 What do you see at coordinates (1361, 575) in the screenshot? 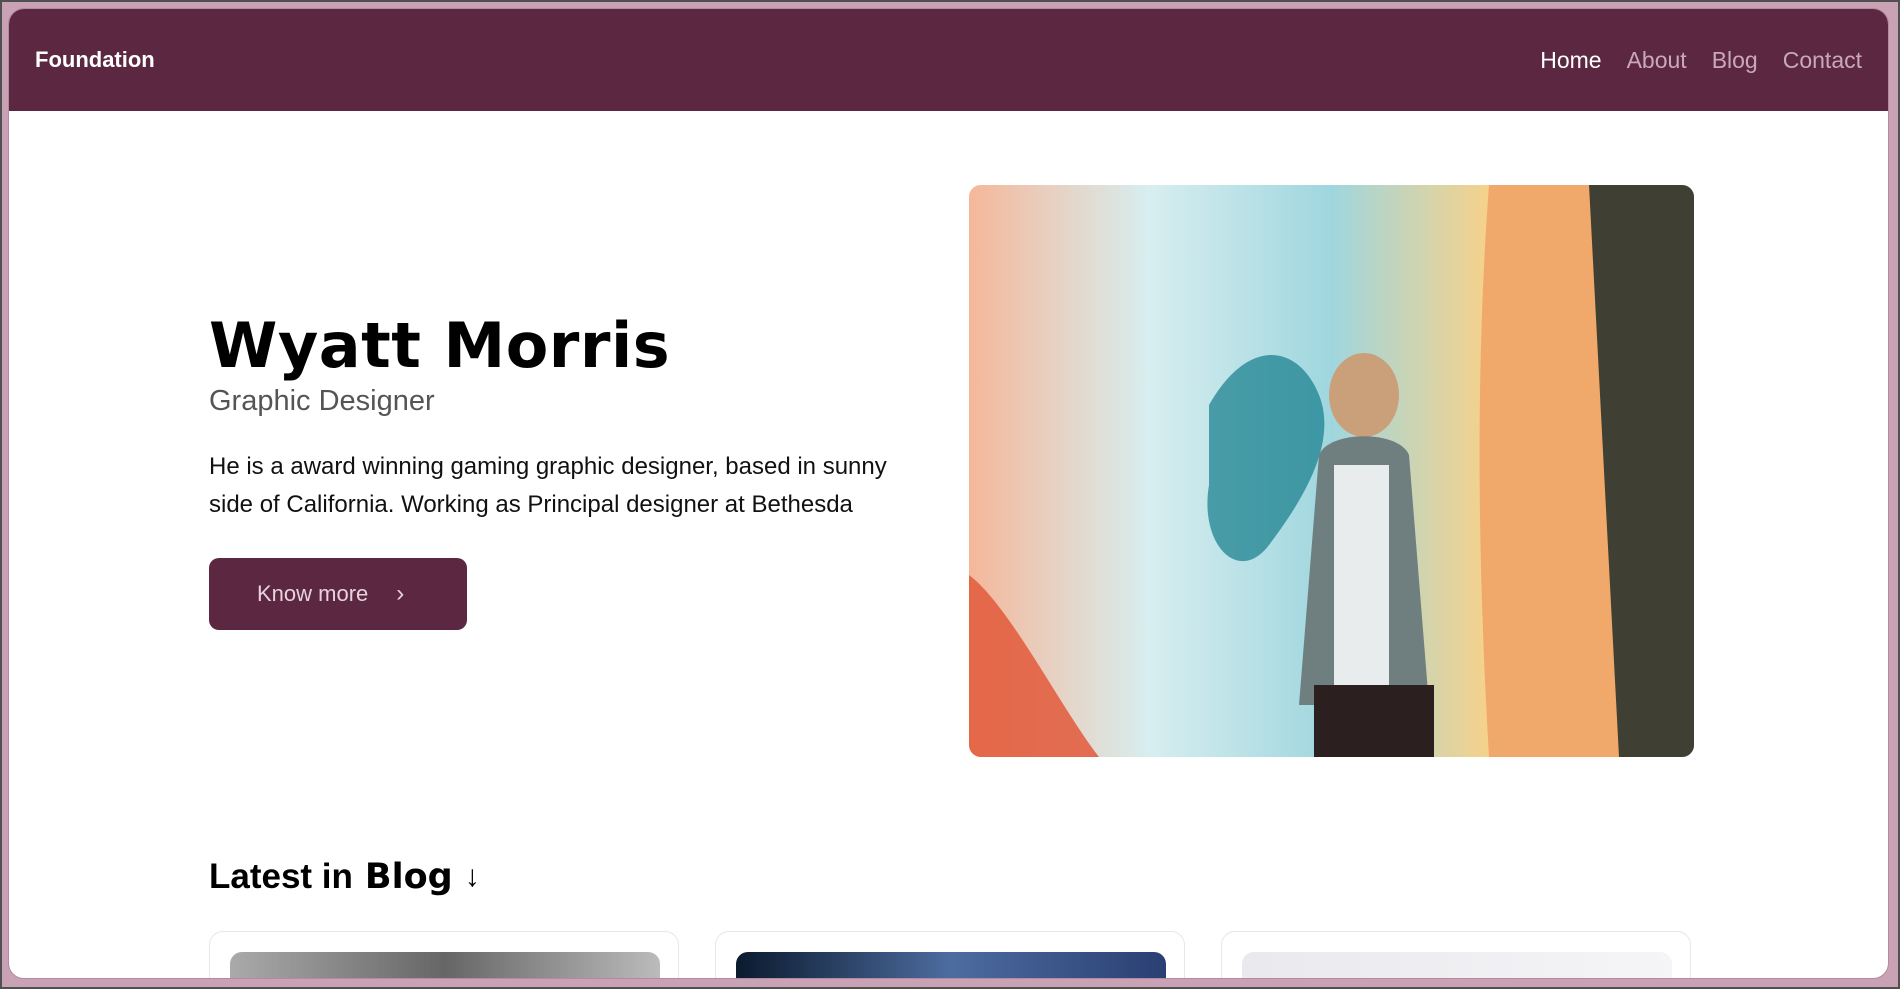
I see `hero-person-shirt` at bounding box center [1361, 575].